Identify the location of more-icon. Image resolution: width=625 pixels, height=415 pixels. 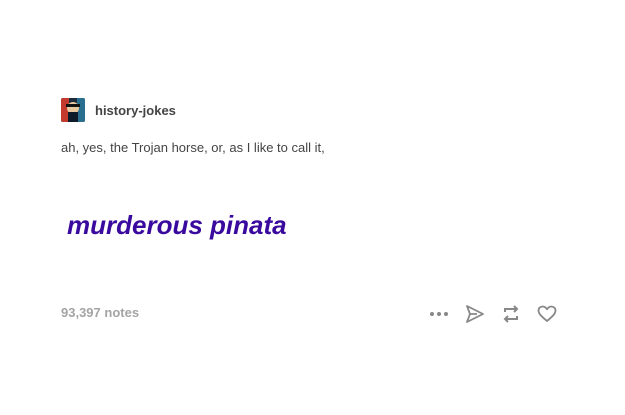
(439, 314).